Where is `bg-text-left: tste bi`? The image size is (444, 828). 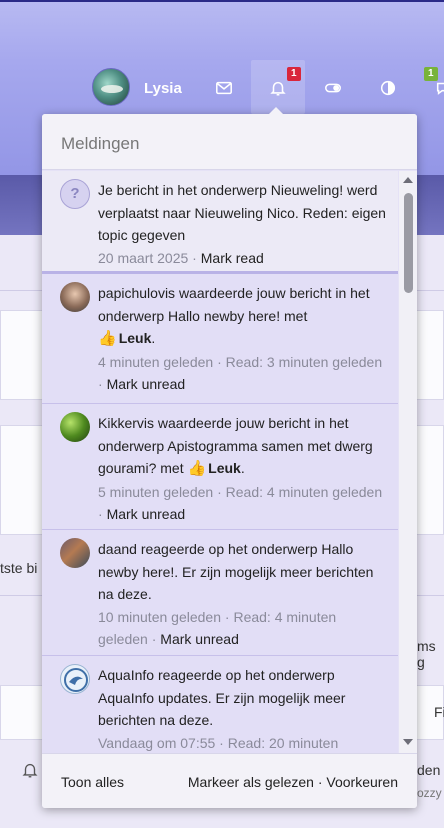 bg-text-left: tste bi is located at coordinates (19, 568).